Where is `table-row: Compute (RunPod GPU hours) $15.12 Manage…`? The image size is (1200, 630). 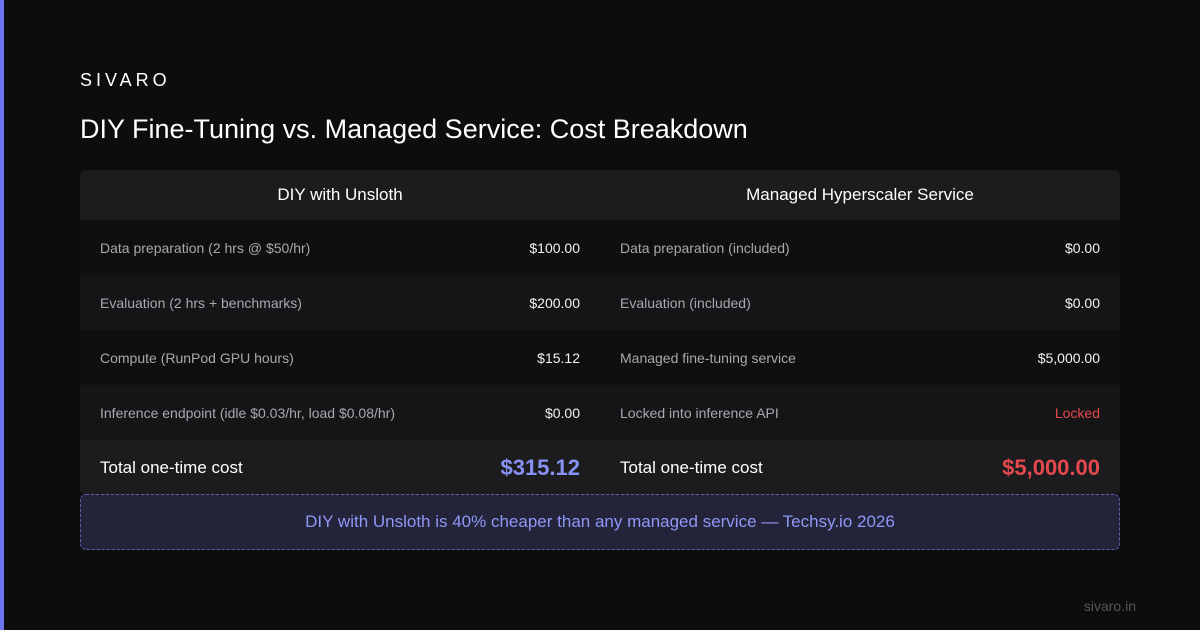
table-row: Compute (RunPod GPU hours) $15.12 Manage… is located at coordinates (600, 357).